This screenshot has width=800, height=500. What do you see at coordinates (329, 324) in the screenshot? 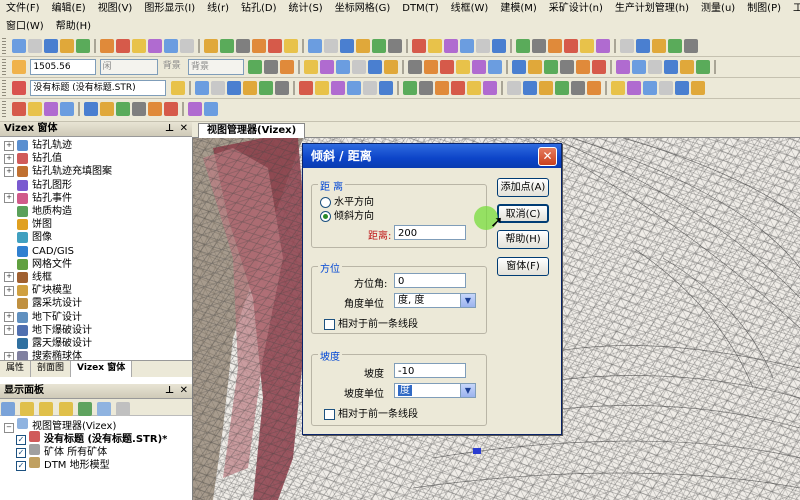
I see `bearing-relative-checkbox` at bounding box center [329, 324].